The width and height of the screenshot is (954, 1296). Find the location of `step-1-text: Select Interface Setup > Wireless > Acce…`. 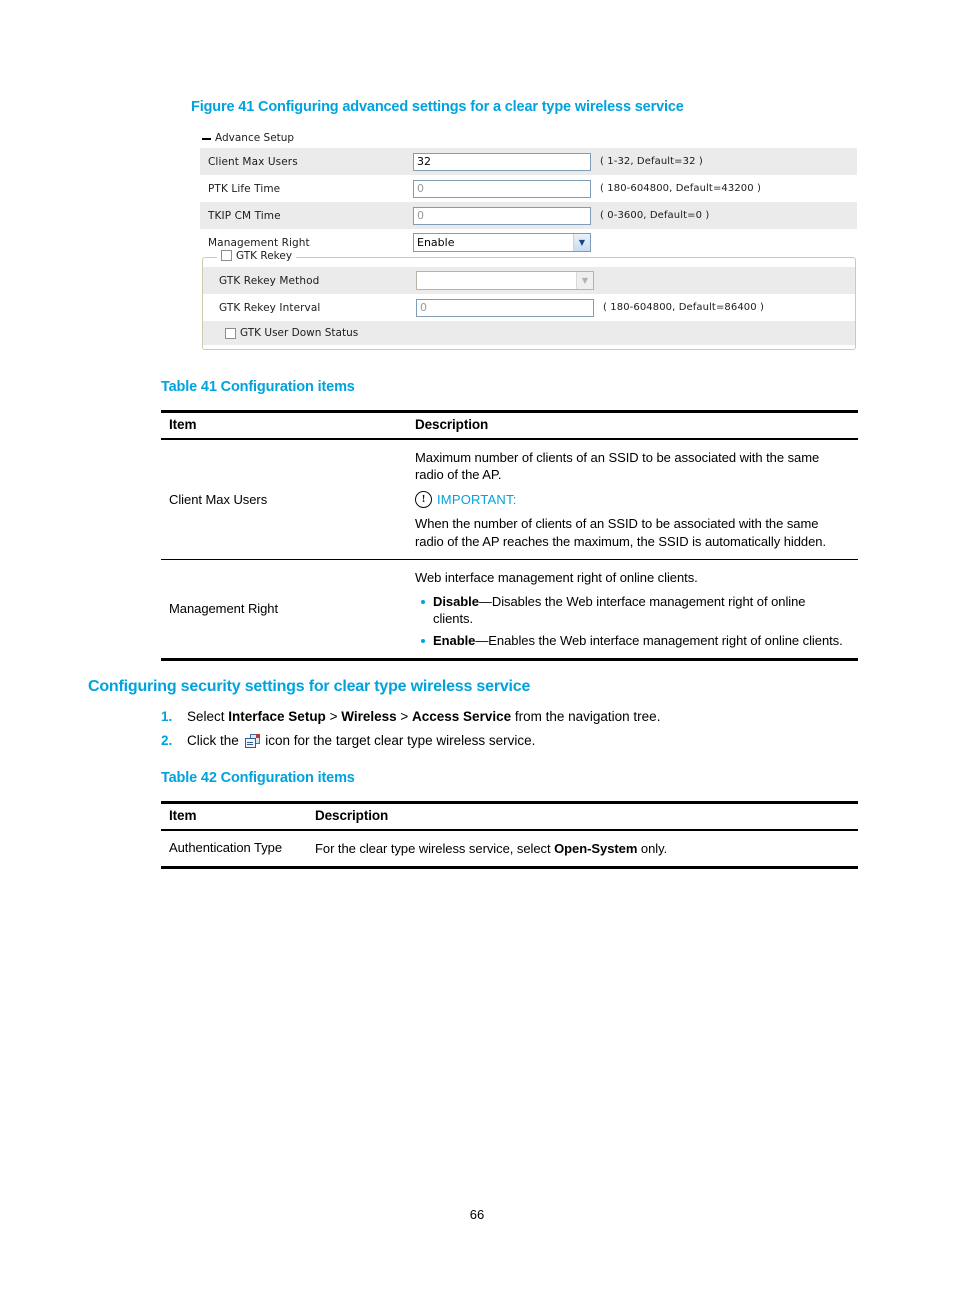

step-1-text: Select Interface Setup > Wireless > Acce… is located at coordinates (524, 717).